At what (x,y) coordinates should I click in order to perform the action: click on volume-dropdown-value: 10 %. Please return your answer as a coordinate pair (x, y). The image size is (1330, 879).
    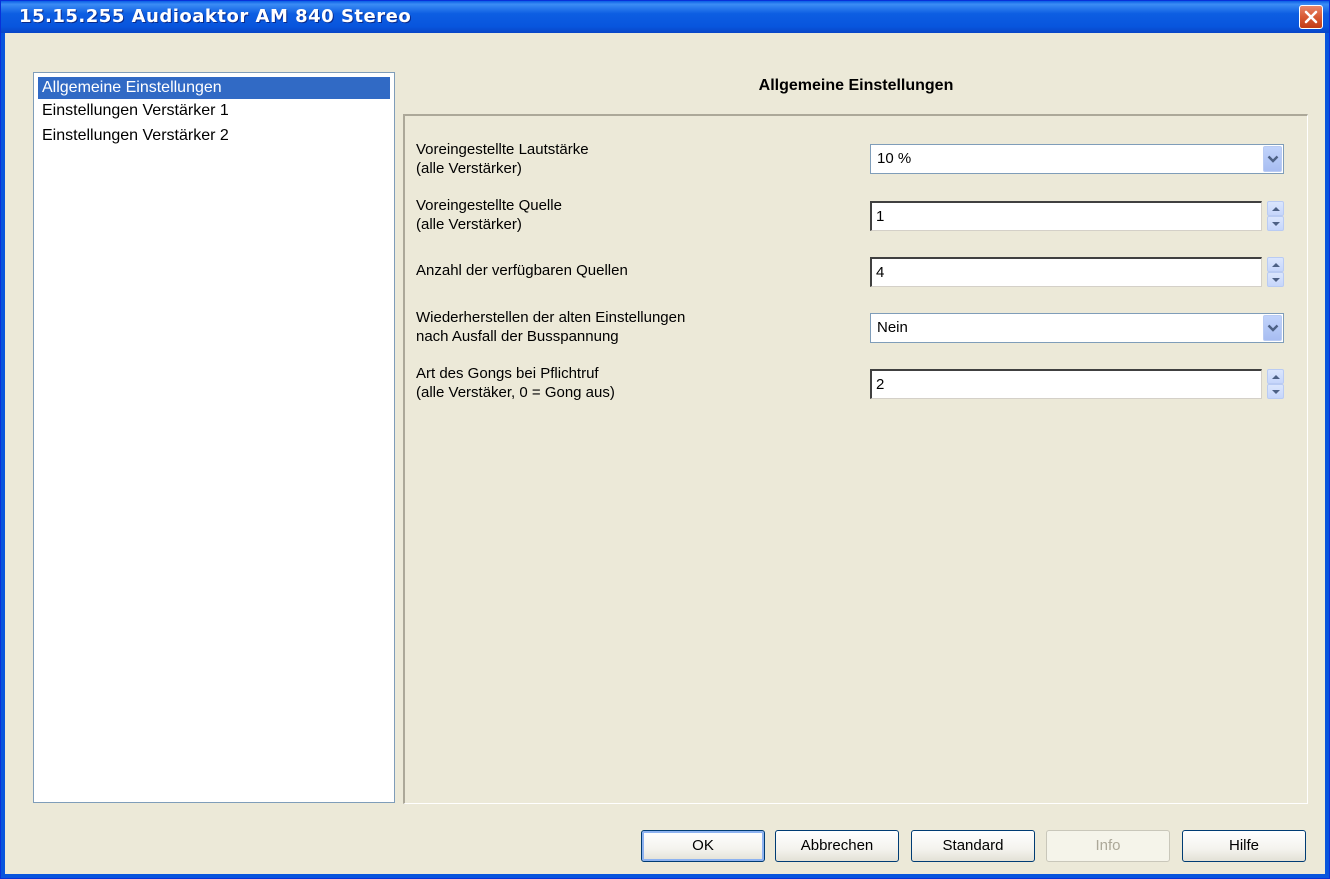
    Looking at the image, I should click on (894, 158).